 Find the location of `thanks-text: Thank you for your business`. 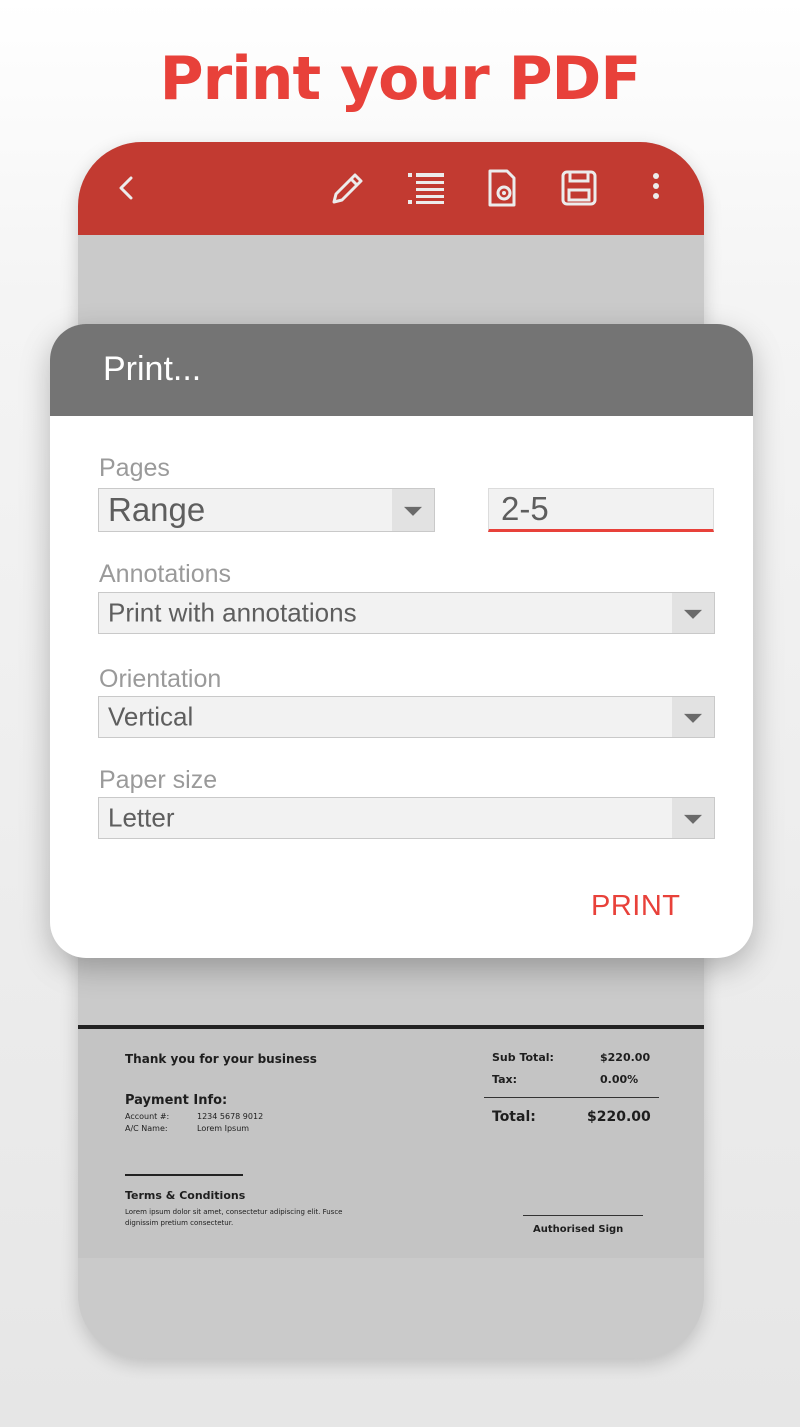

thanks-text: Thank you for your business is located at coordinates (221, 1059).